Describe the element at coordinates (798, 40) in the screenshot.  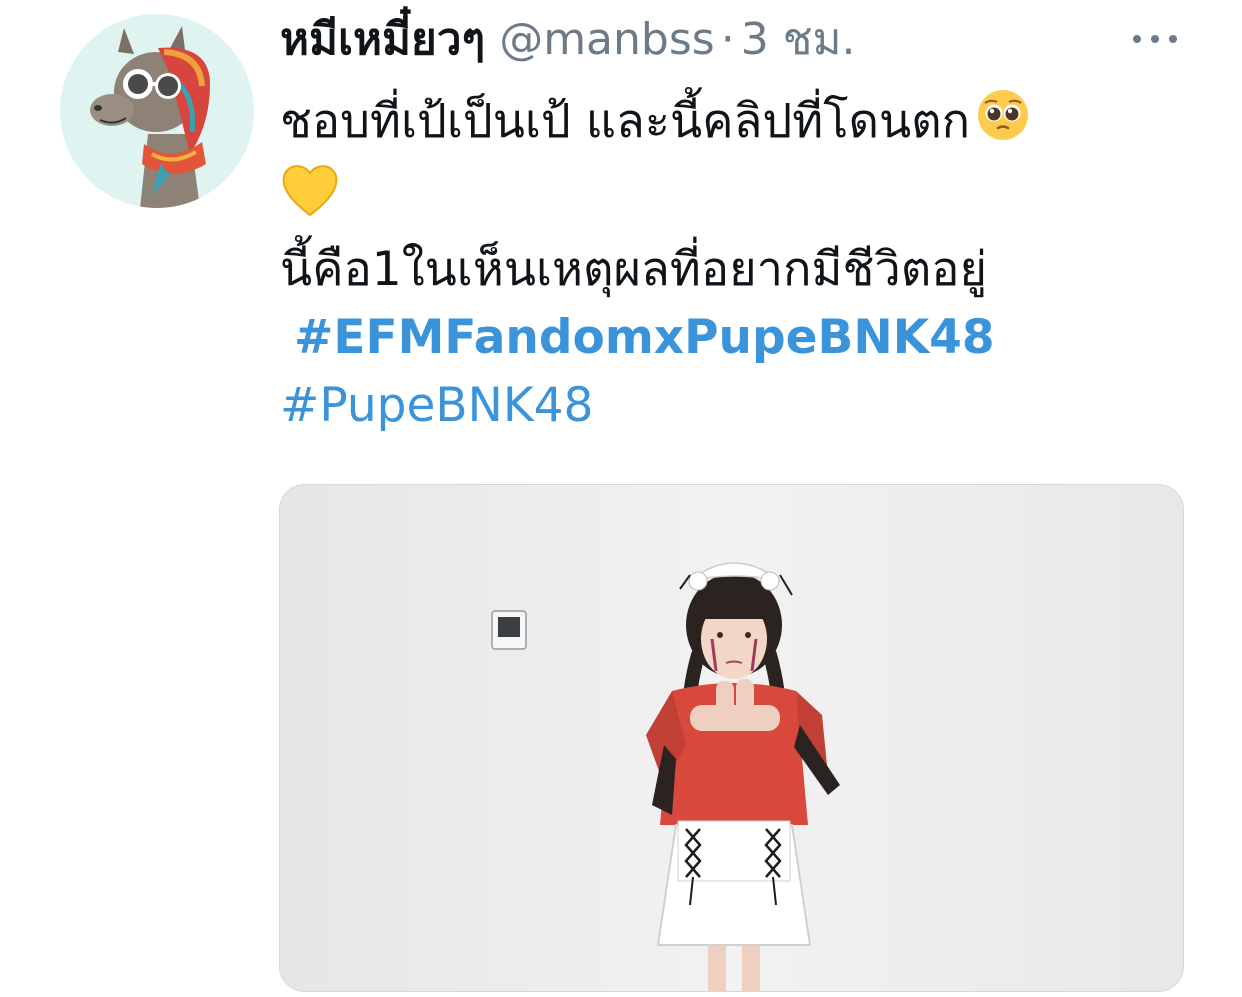
I see `timestamp: 3 ชม.` at that location.